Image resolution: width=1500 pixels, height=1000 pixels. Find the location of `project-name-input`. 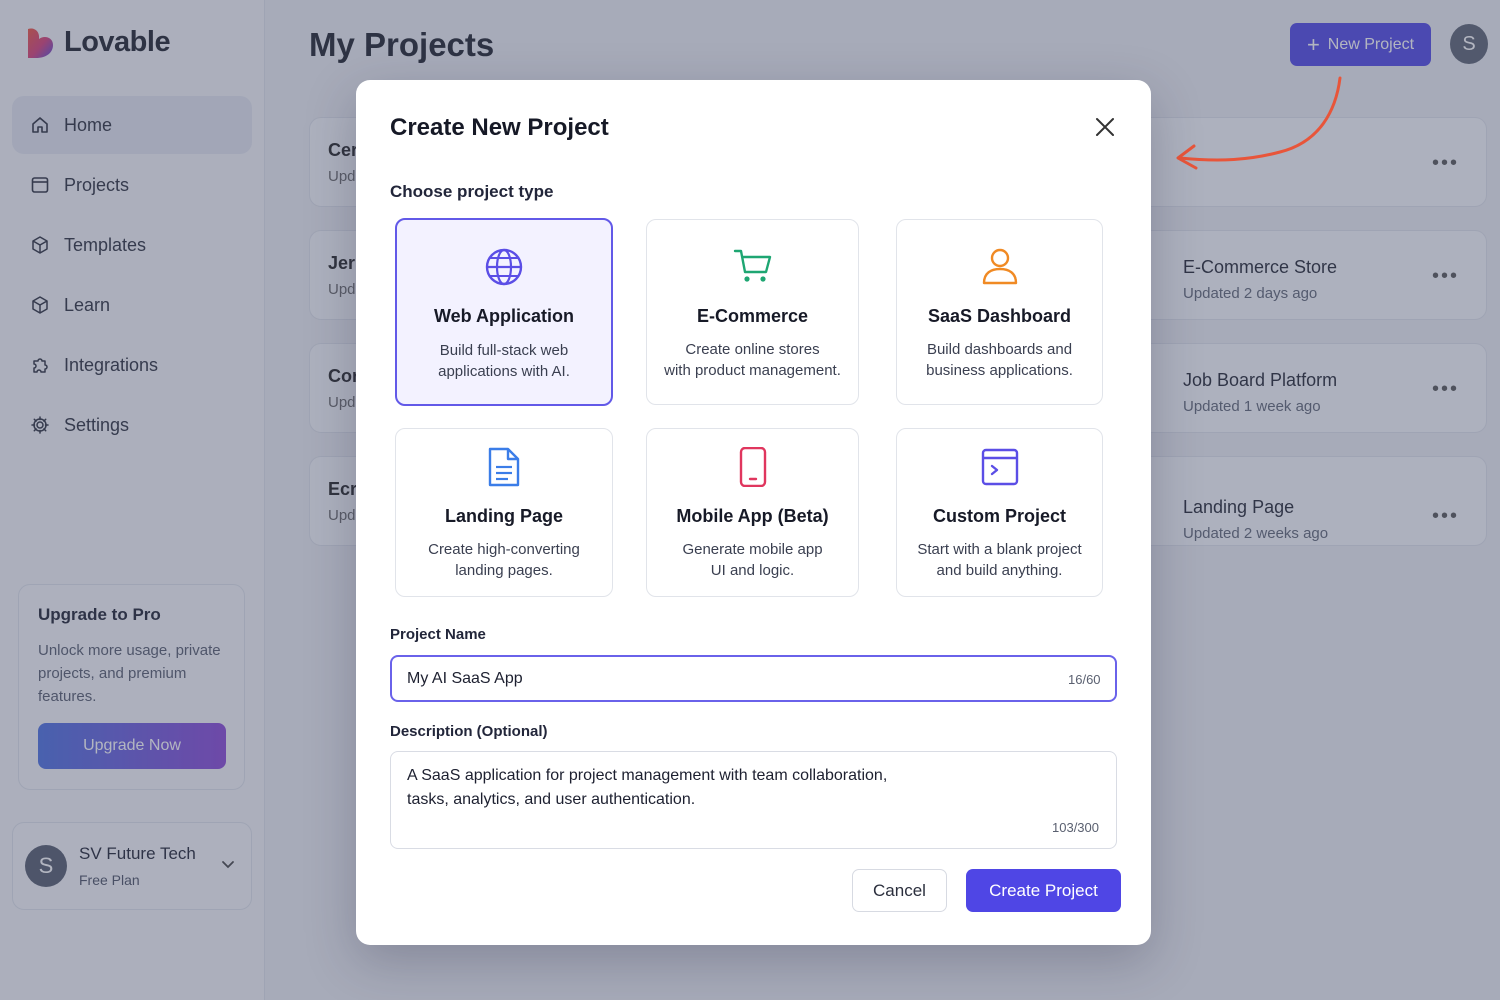

project-name-input is located at coordinates (753, 678).